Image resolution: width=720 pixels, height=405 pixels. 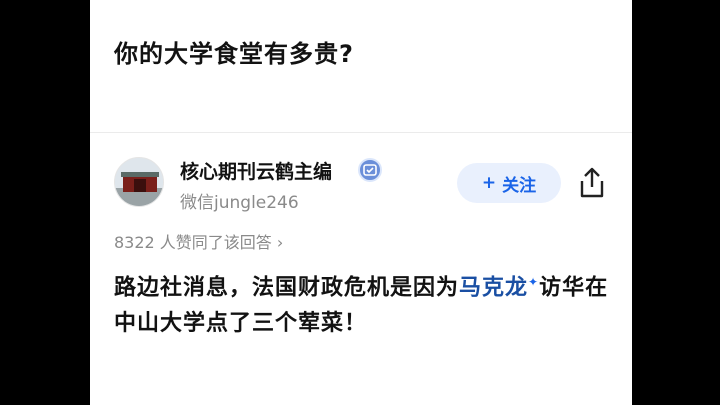 I want to click on upvote-text: 8322 人赞同了该回答, so click(x=193, y=242).